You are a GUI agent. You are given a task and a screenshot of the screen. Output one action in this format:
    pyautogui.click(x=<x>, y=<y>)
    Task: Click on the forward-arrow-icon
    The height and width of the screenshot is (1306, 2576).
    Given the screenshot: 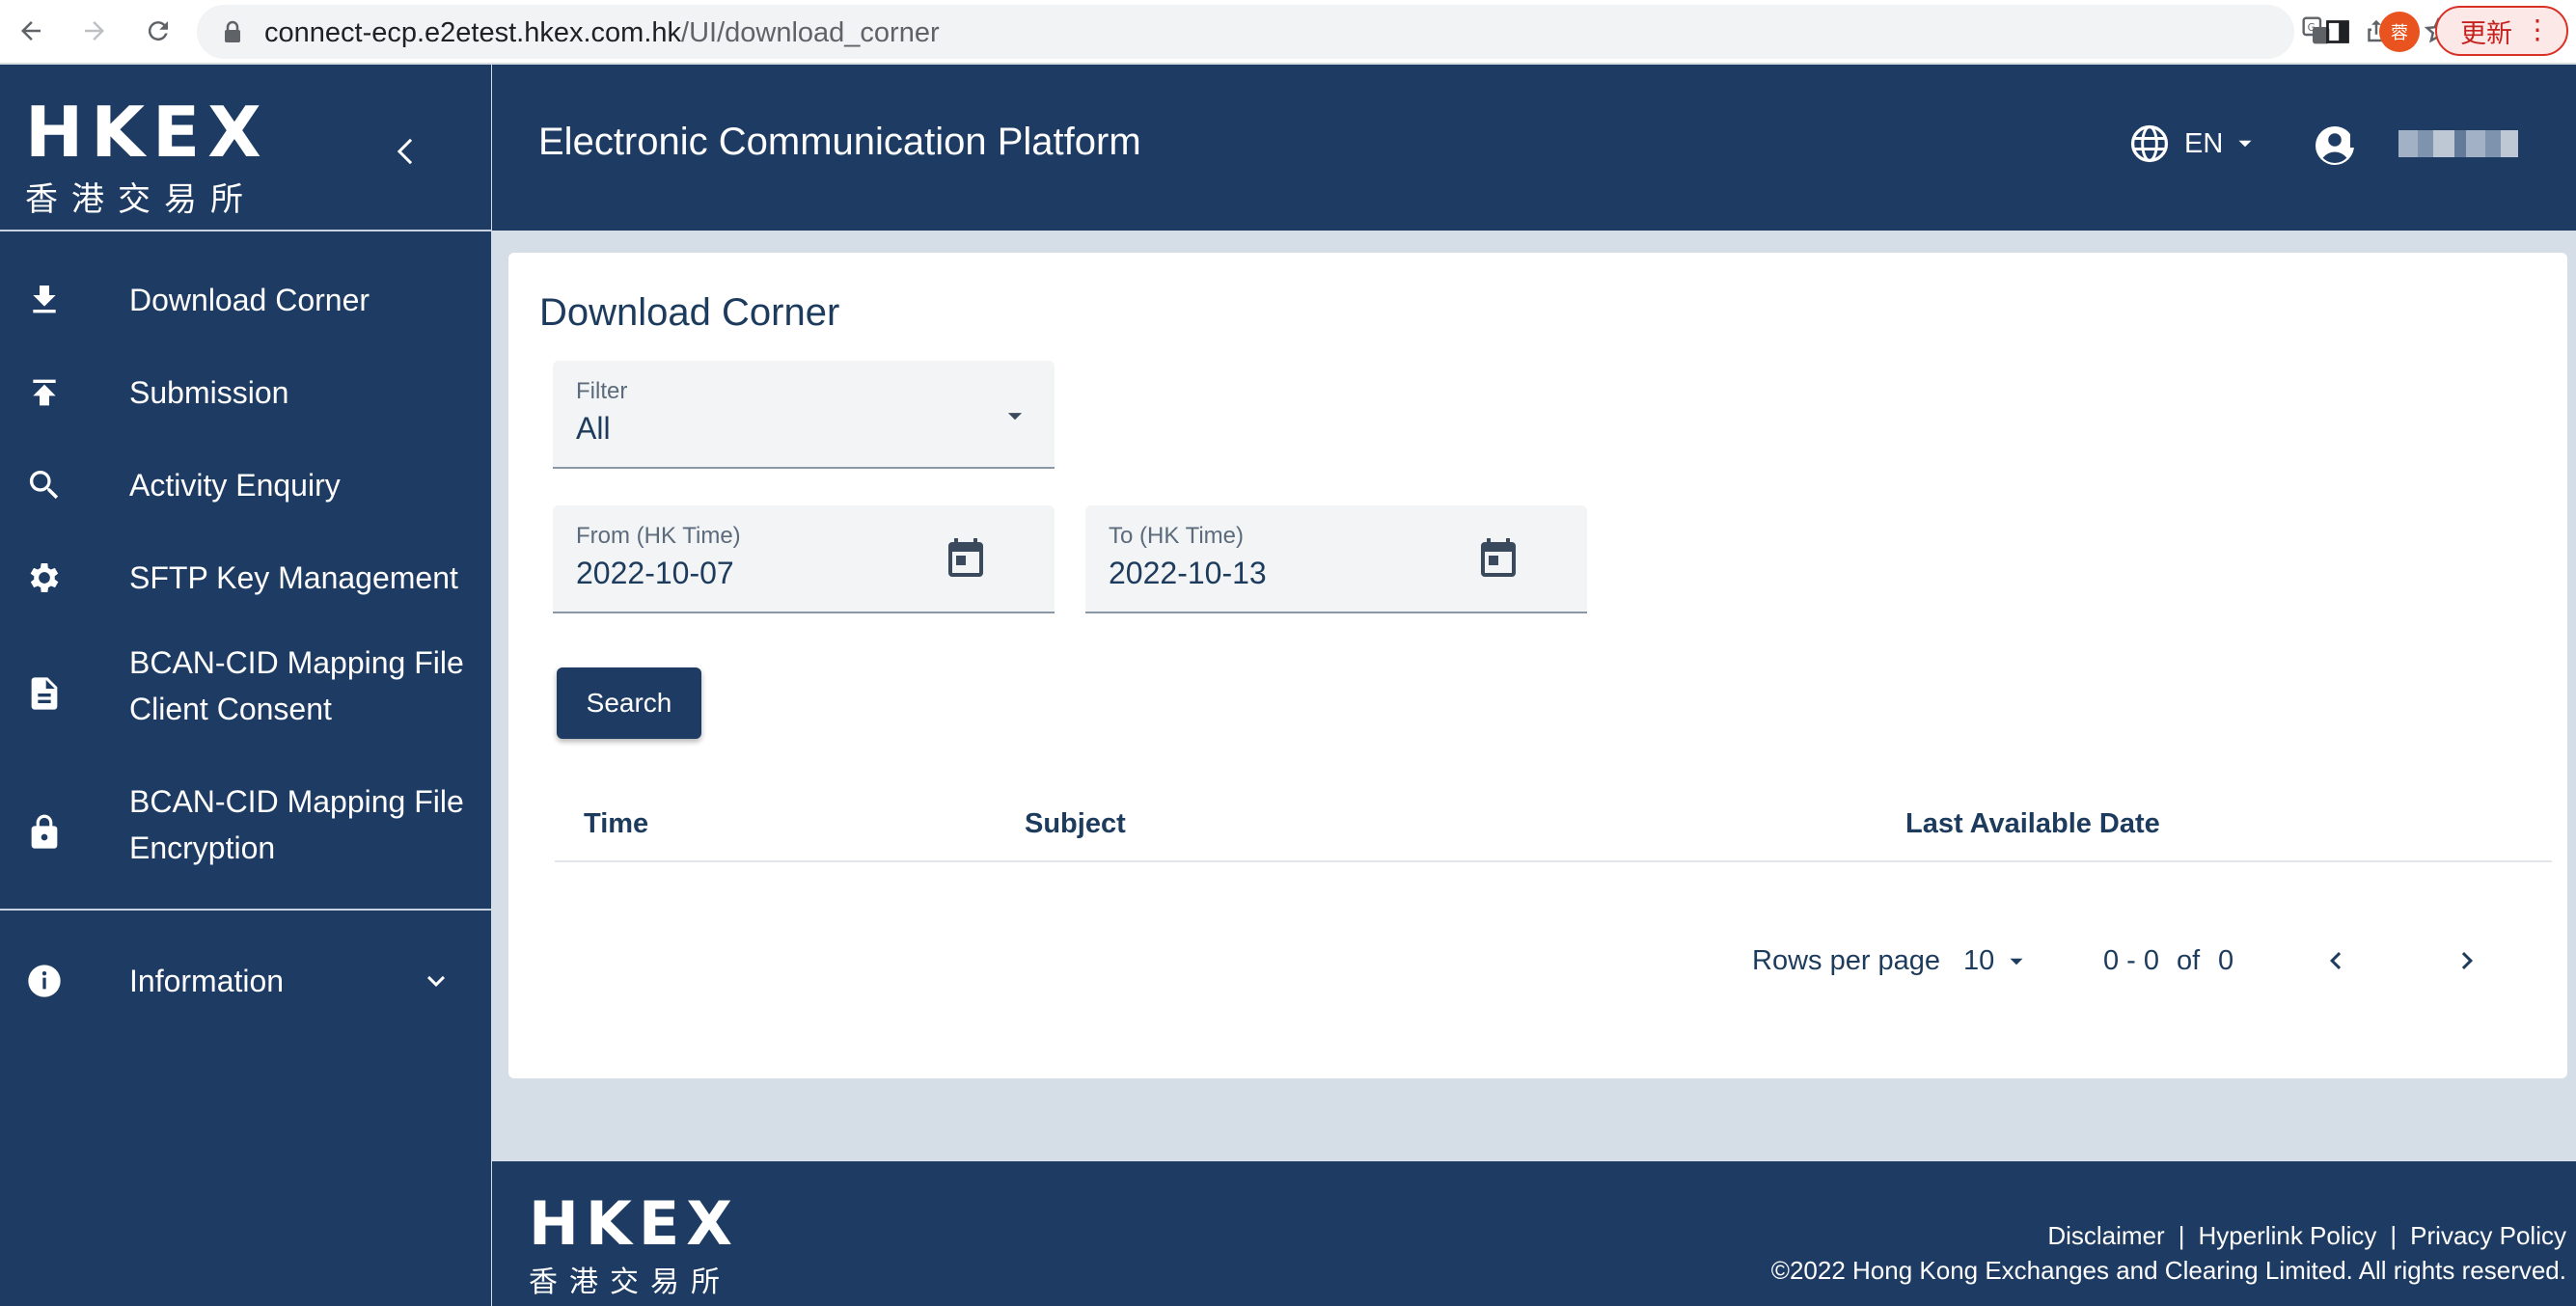 What is the action you would take?
    pyautogui.click(x=95, y=31)
    